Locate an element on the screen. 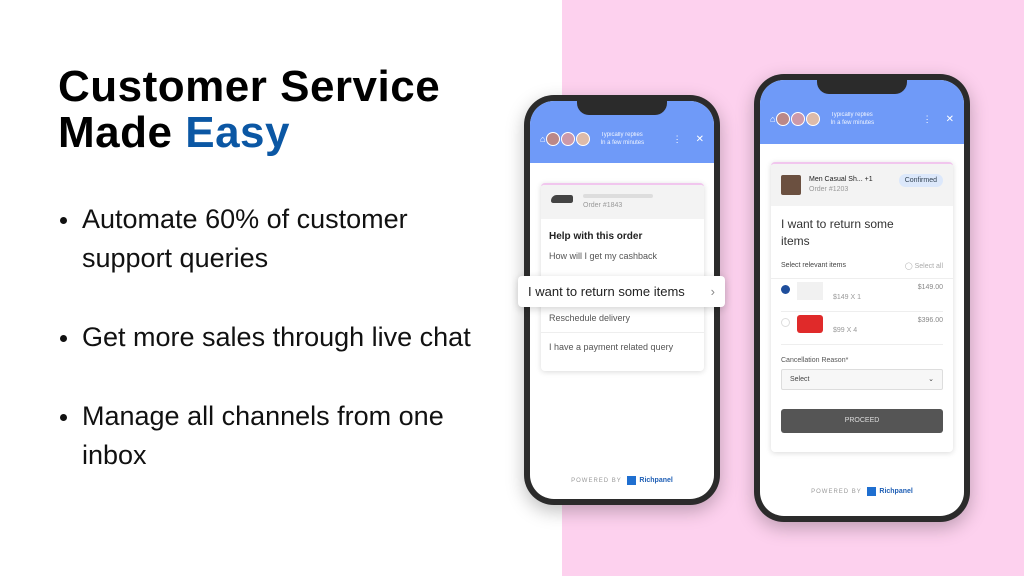 This screenshot has height=576, width=1024. option-reschedule: Reschedule delivery is located at coordinates (622, 317).